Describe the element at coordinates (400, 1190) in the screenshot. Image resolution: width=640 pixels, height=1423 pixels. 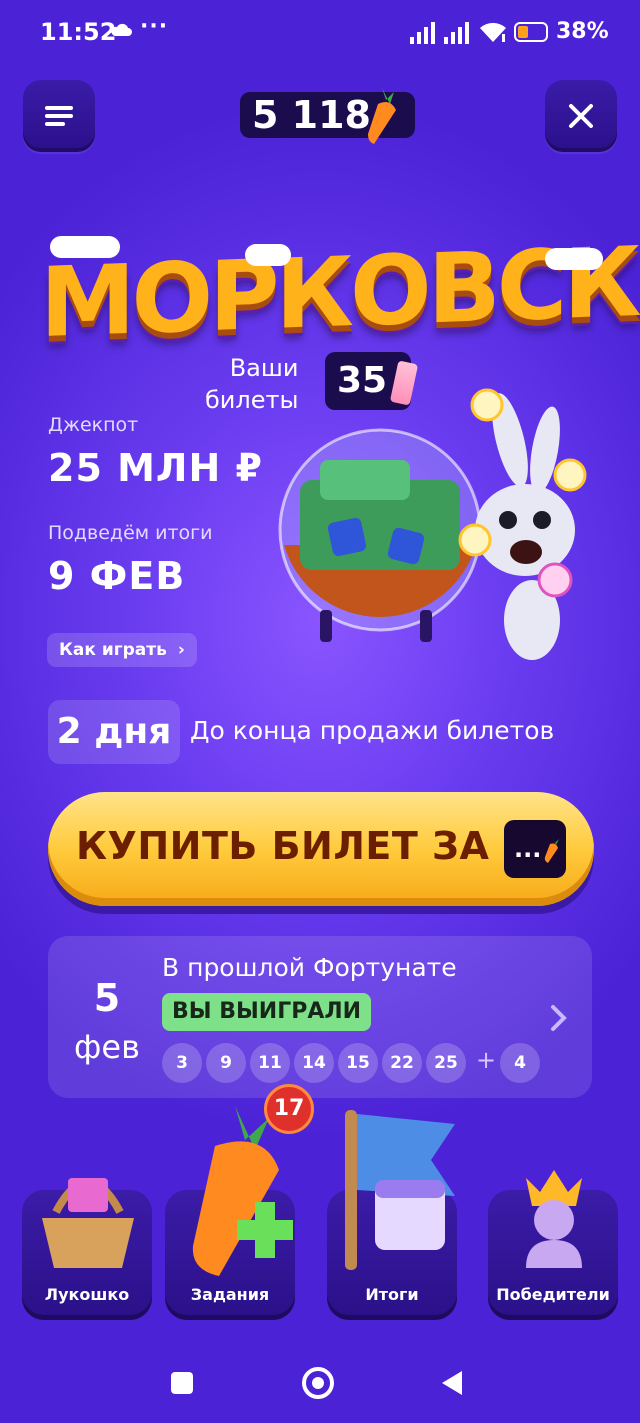
I see `calendar-flag-icon` at that location.